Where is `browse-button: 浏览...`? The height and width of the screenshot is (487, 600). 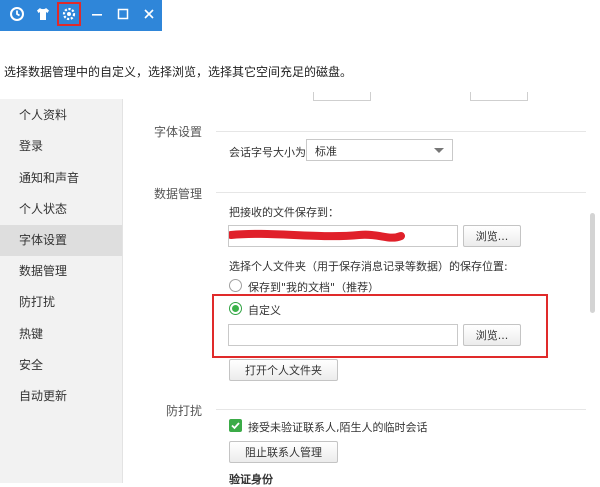
browse-button: 浏览... is located at coordinates (492, 236).